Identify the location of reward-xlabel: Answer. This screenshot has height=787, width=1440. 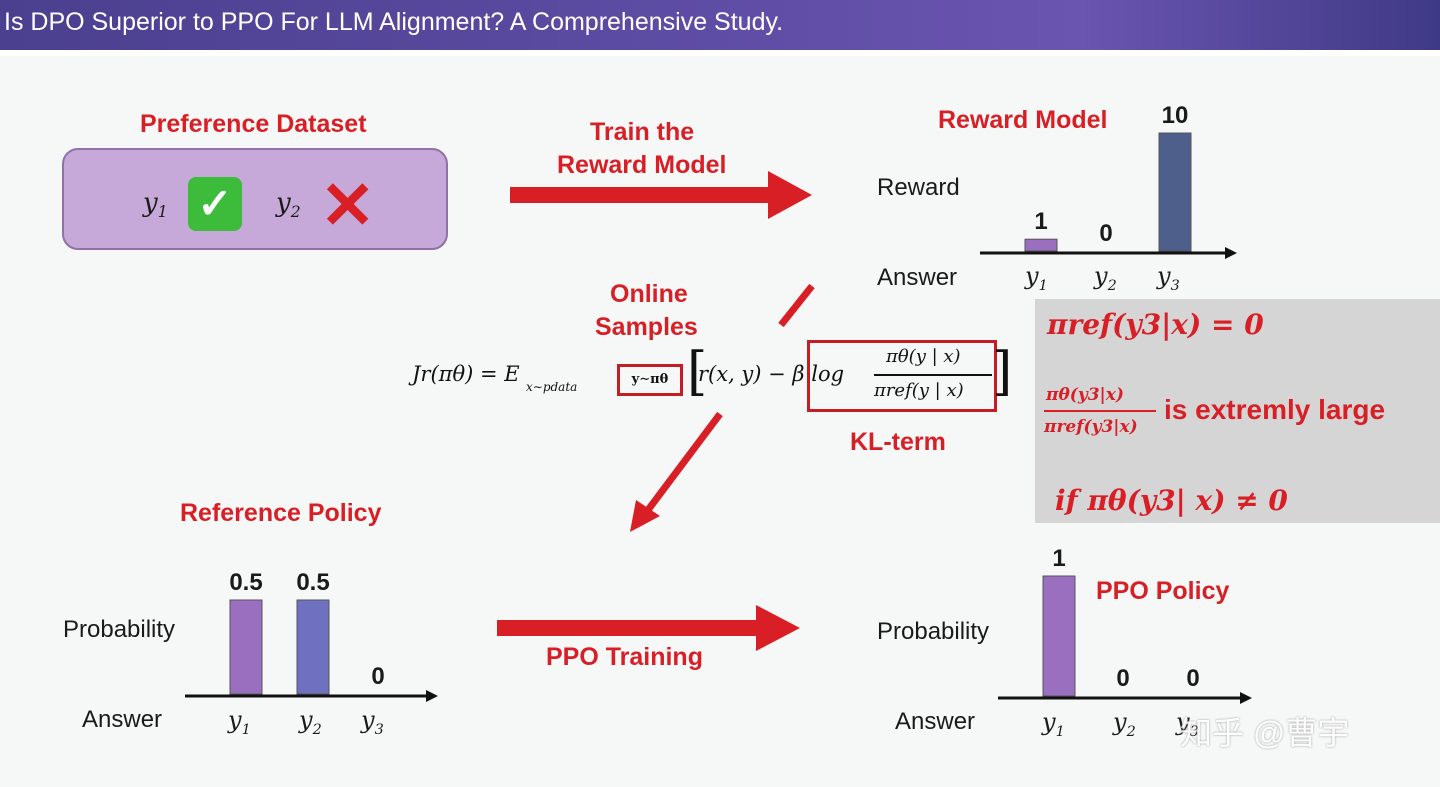
(917, 277).